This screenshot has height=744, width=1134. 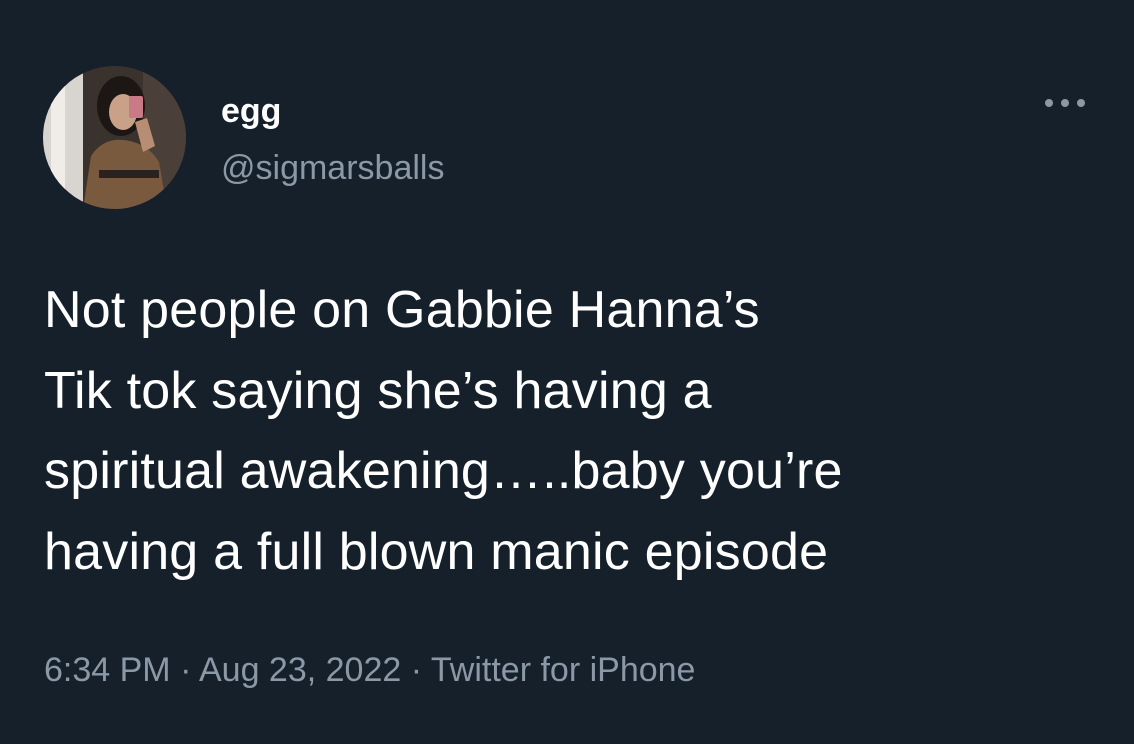 I want to click on more-button, so click(x=1065, y=103).